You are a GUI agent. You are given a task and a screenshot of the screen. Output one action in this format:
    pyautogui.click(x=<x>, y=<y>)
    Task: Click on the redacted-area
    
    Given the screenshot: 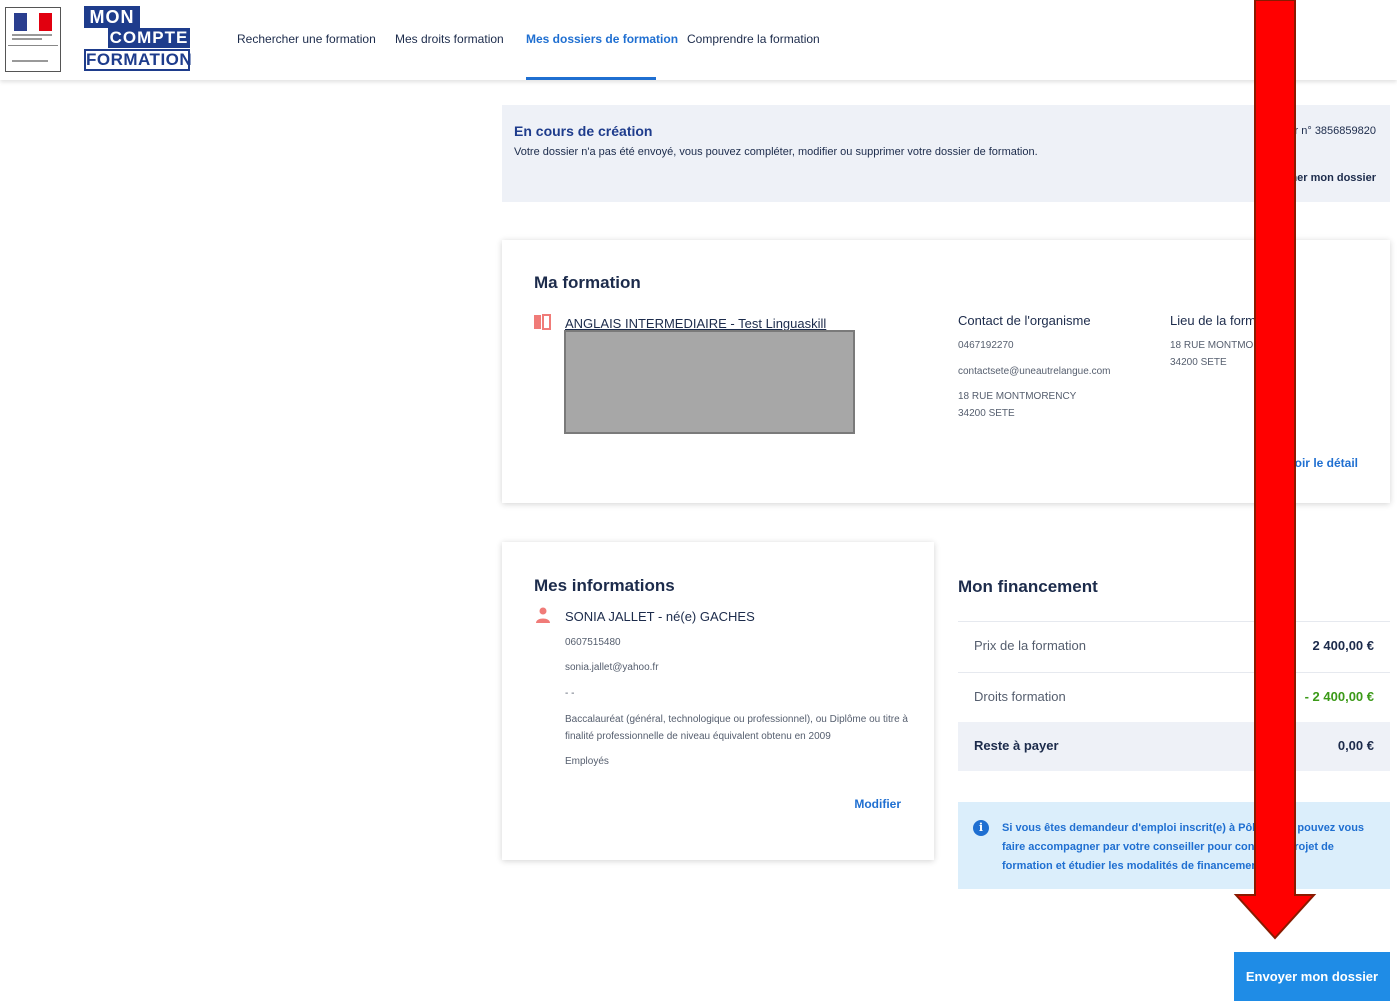 What is the action you would take?
    pyautogui.click(x=709, y=382)
    